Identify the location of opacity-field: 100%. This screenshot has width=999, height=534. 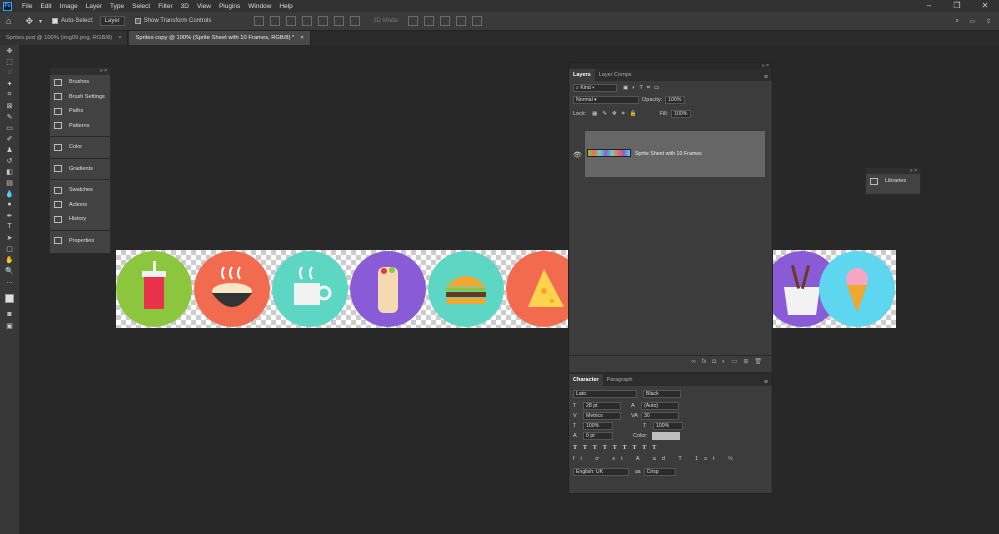
(675, 100).